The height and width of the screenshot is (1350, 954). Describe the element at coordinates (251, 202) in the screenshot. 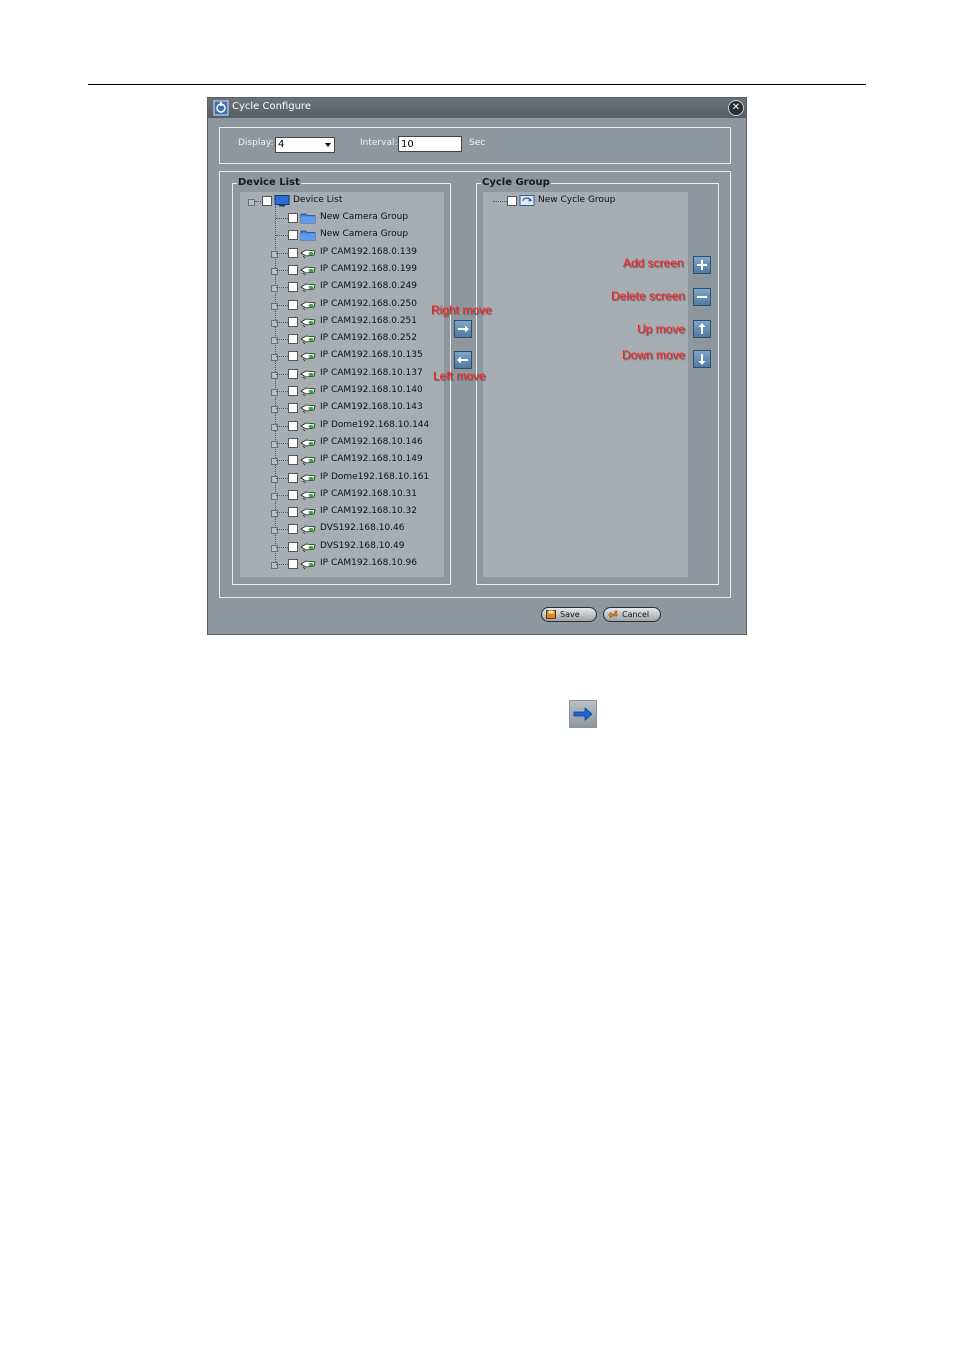

I see `tree-collapse-toggle` at that location.